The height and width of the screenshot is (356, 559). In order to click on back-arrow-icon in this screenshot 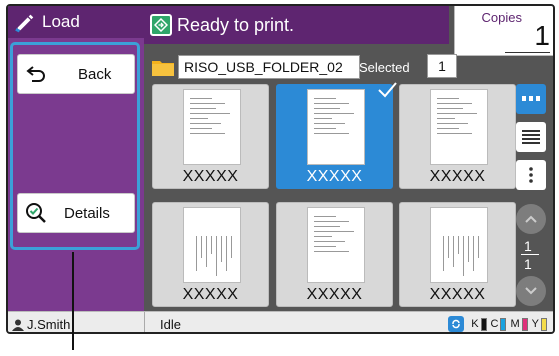, I will do `click(35, 74)`.